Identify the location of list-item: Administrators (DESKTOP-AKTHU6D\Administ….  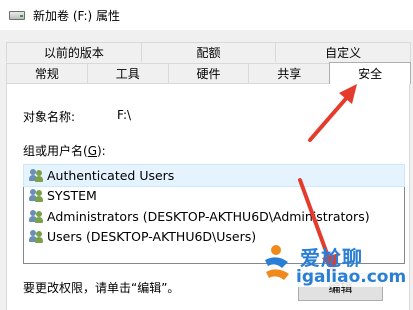
(214, 216).